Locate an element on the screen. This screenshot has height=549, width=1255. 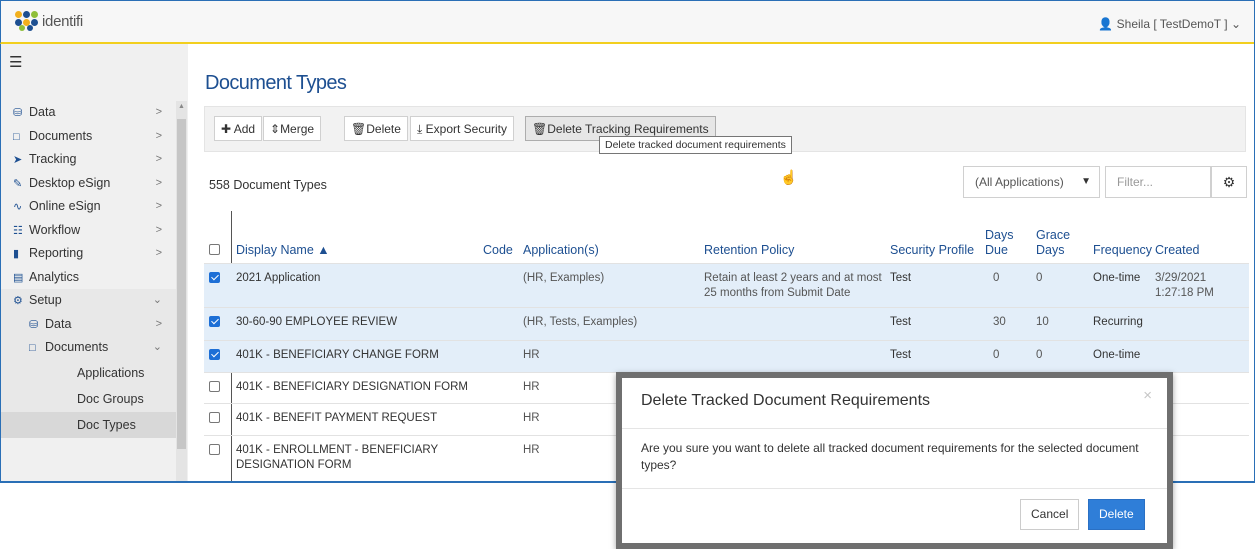
page-title: Document Types is located at coordinates (276, 83).